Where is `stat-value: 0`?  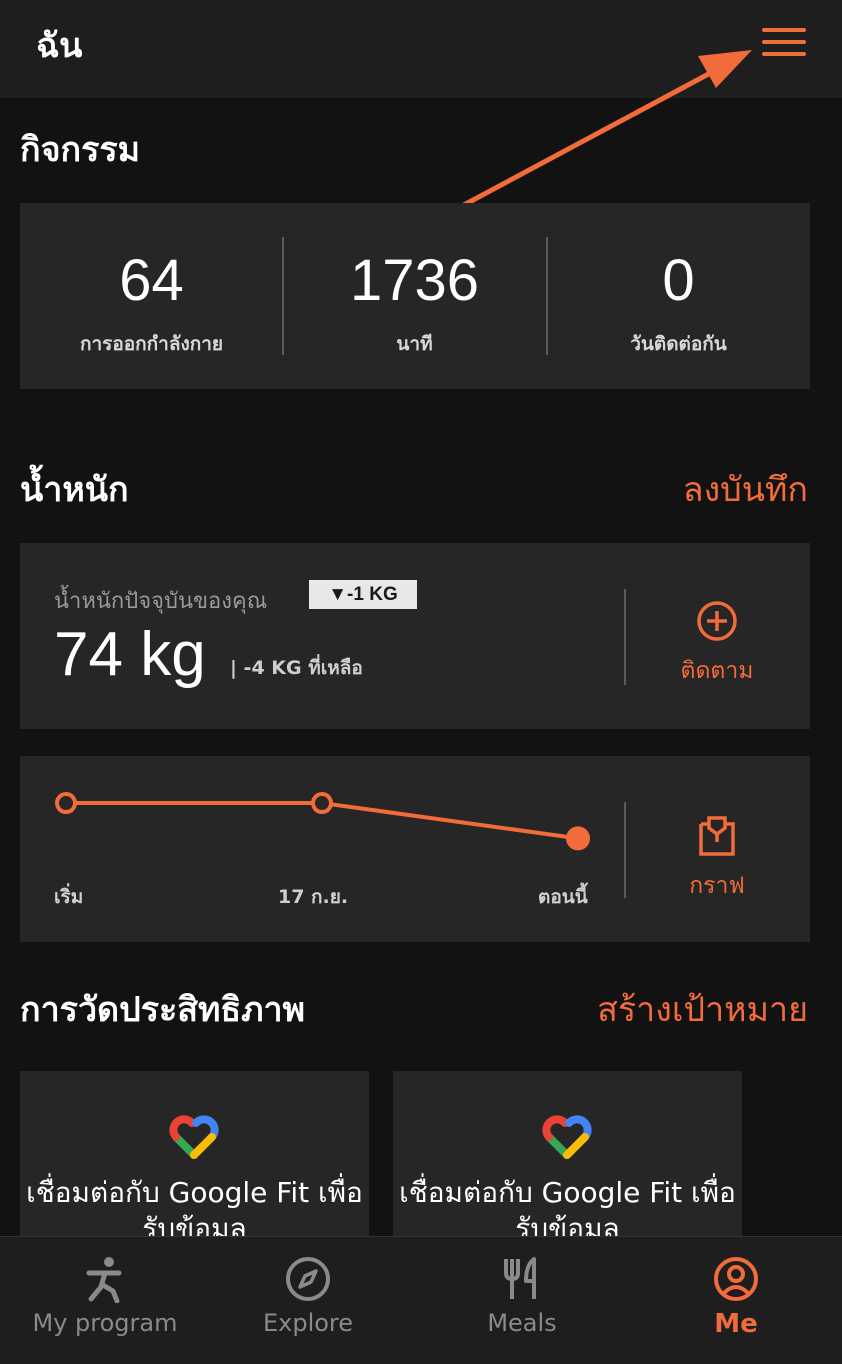
stat-value: 0 is located at coordinates (678, 280).